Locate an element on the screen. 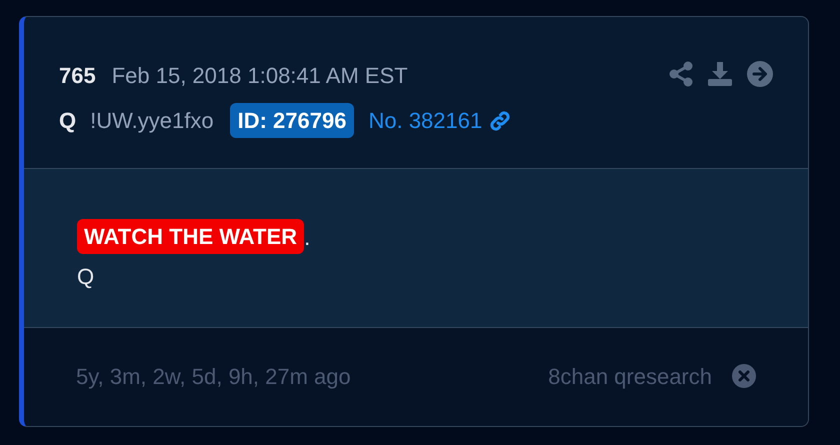  link-icon is located at coordinates (500, 120).